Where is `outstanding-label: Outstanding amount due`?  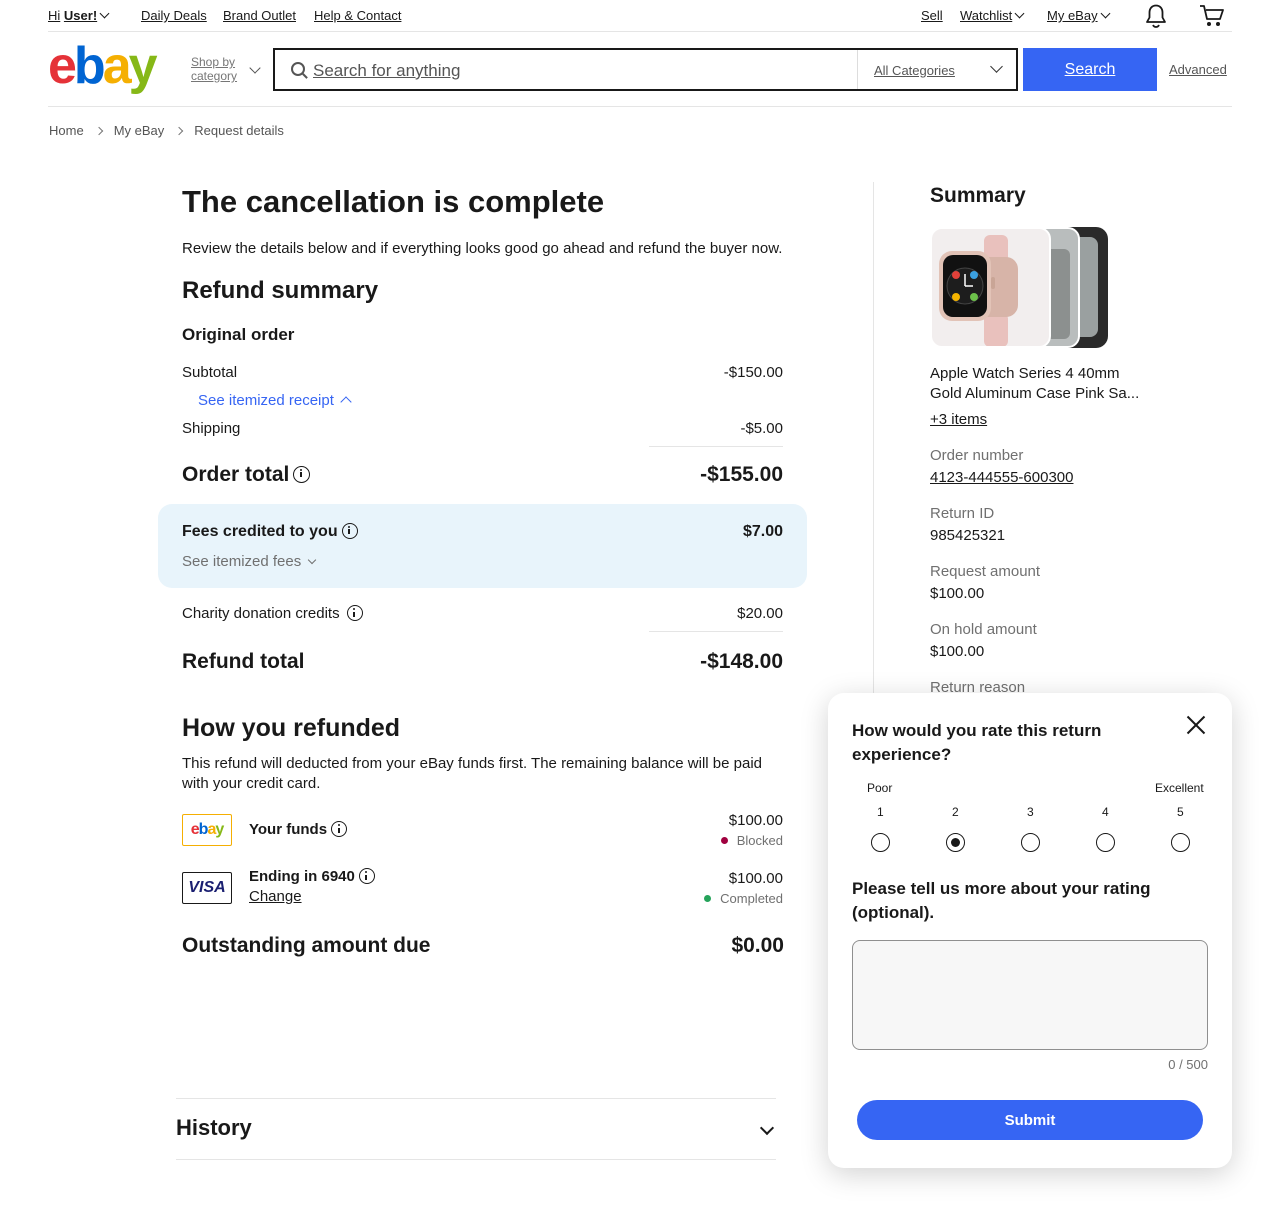
outstanding-label: Outstanding amount due is located at coordinates (306, 945).